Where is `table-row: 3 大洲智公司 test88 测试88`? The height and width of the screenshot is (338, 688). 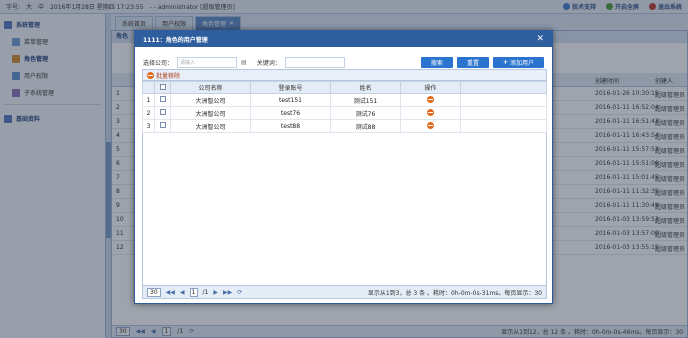 table-row: 3 大洲智公司 test88 测试88 is located at coordinates (344, 126).